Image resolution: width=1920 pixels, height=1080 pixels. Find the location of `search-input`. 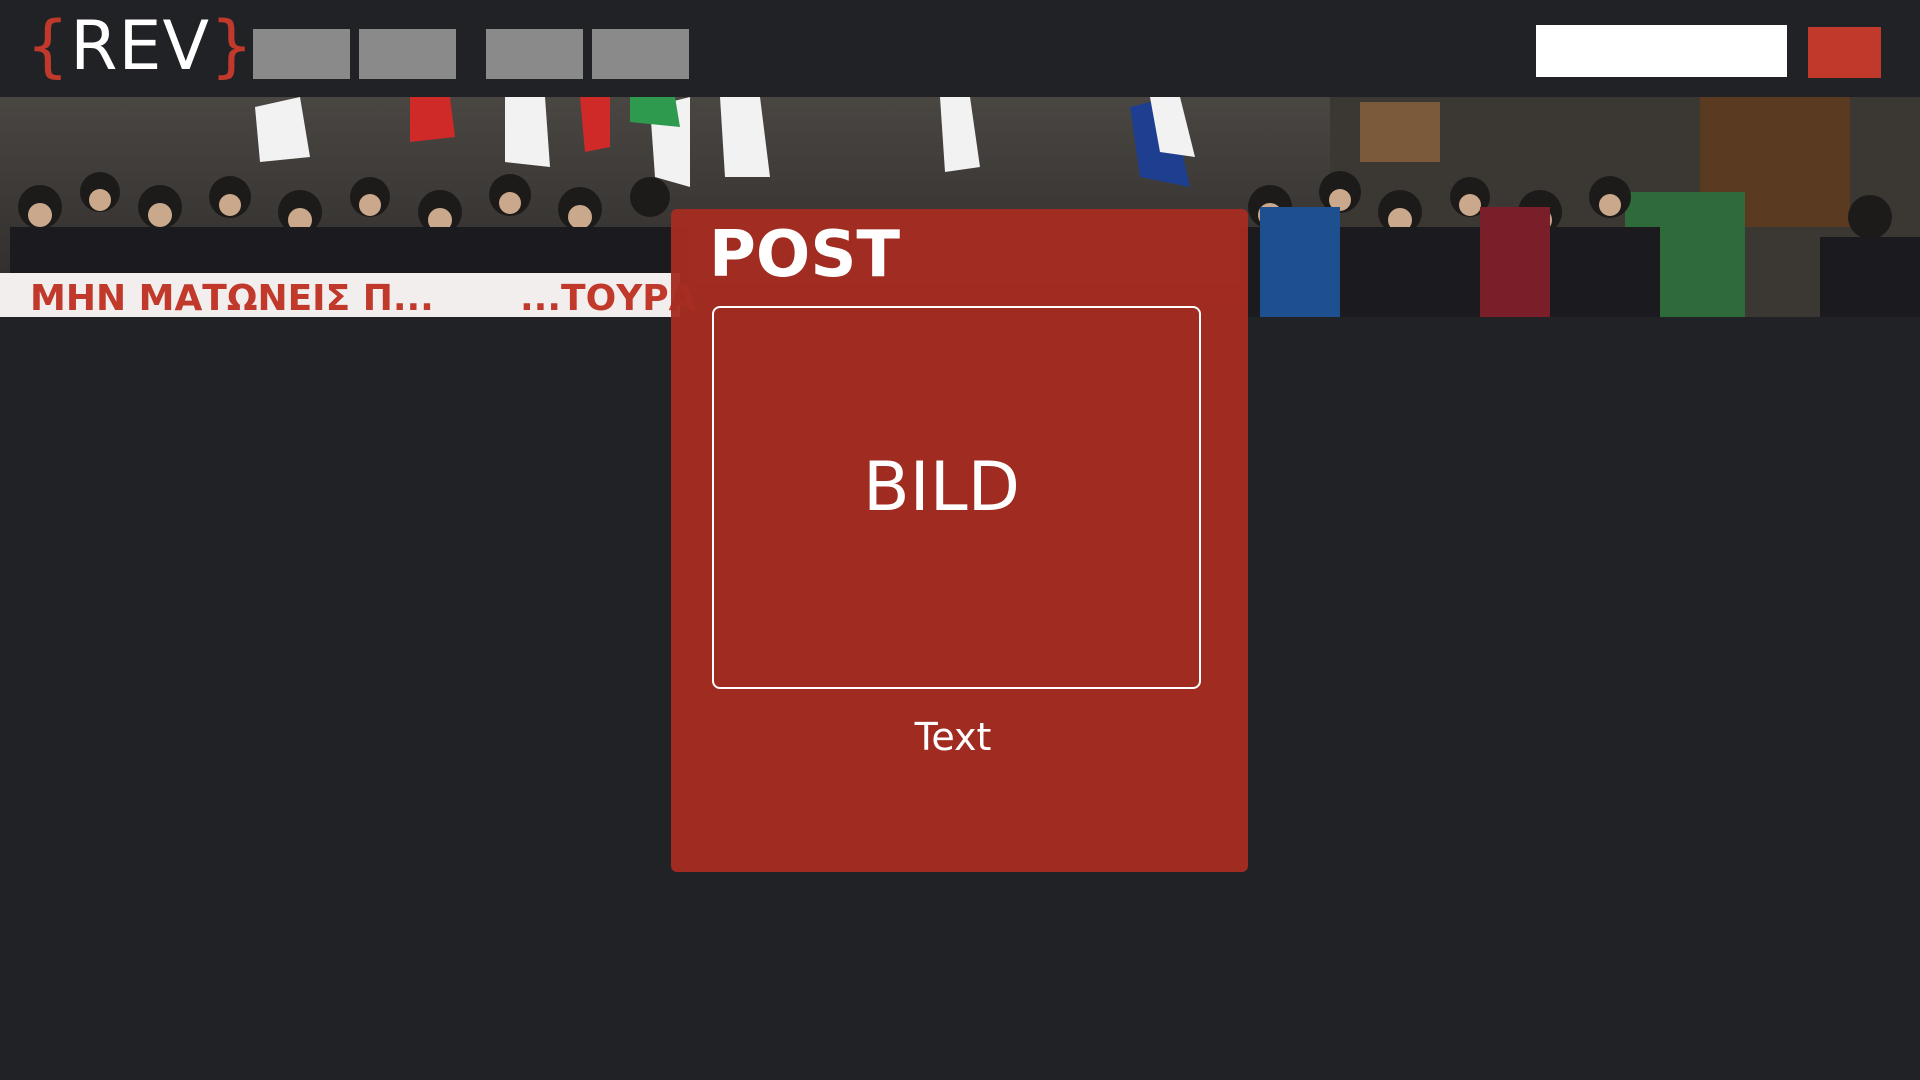

search-input is located at coordinates (1661, 51).